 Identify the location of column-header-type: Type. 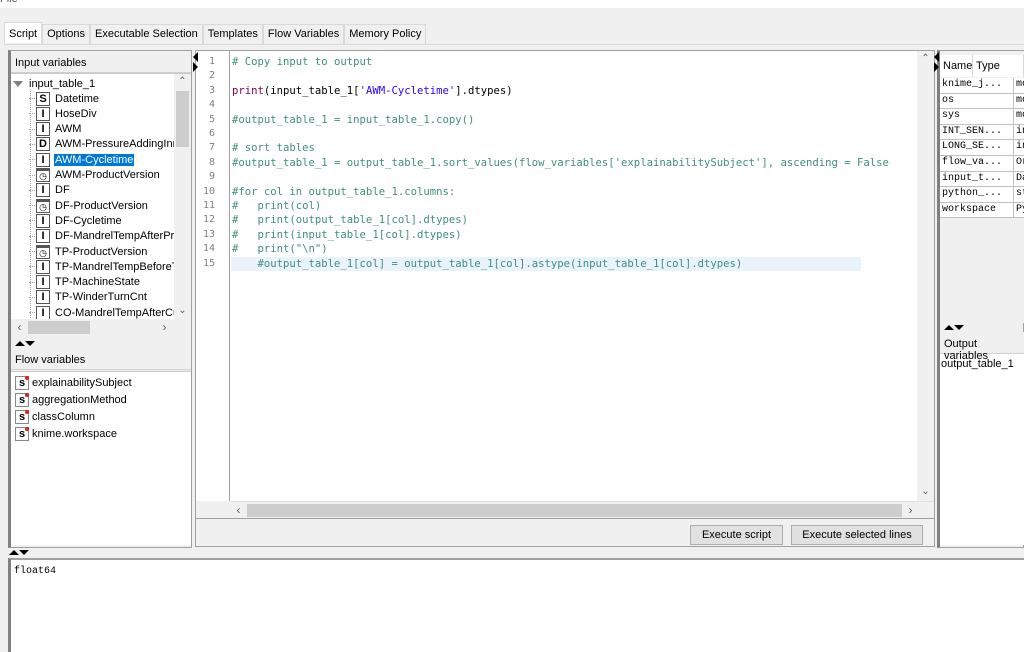
(998, 66).